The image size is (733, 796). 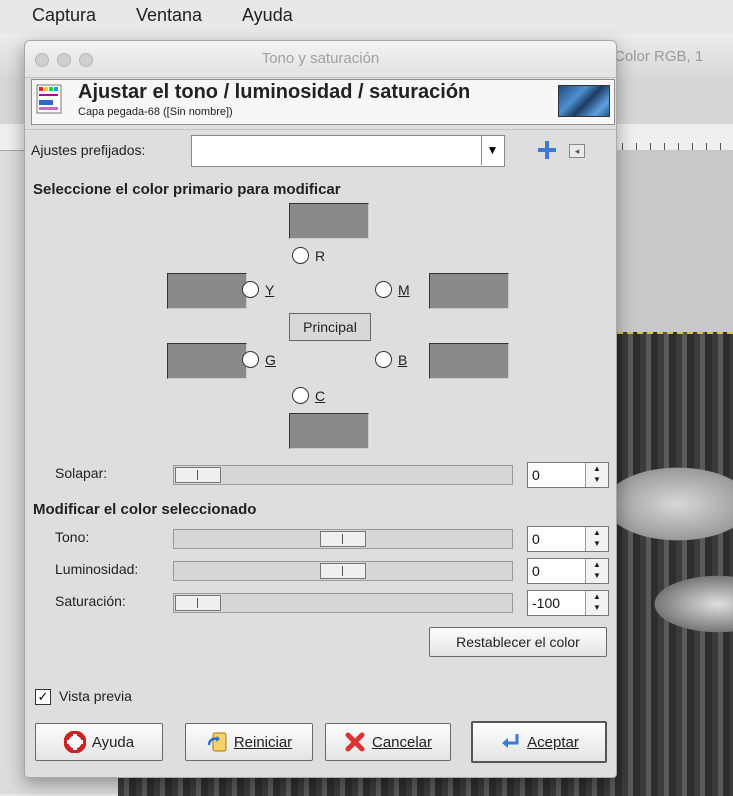 I want to click on lightness-spin-arrows: ▲ ▼, so click(x=596, y=571).